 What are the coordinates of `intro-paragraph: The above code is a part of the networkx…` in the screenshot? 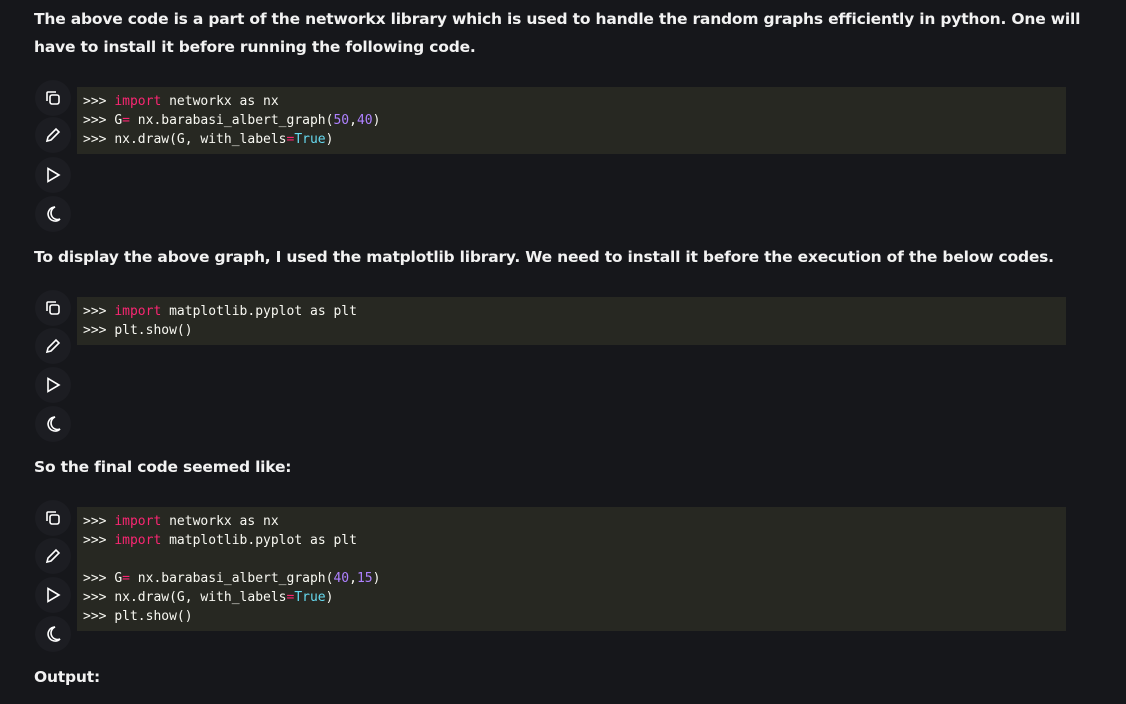 It's located at (557, 33).